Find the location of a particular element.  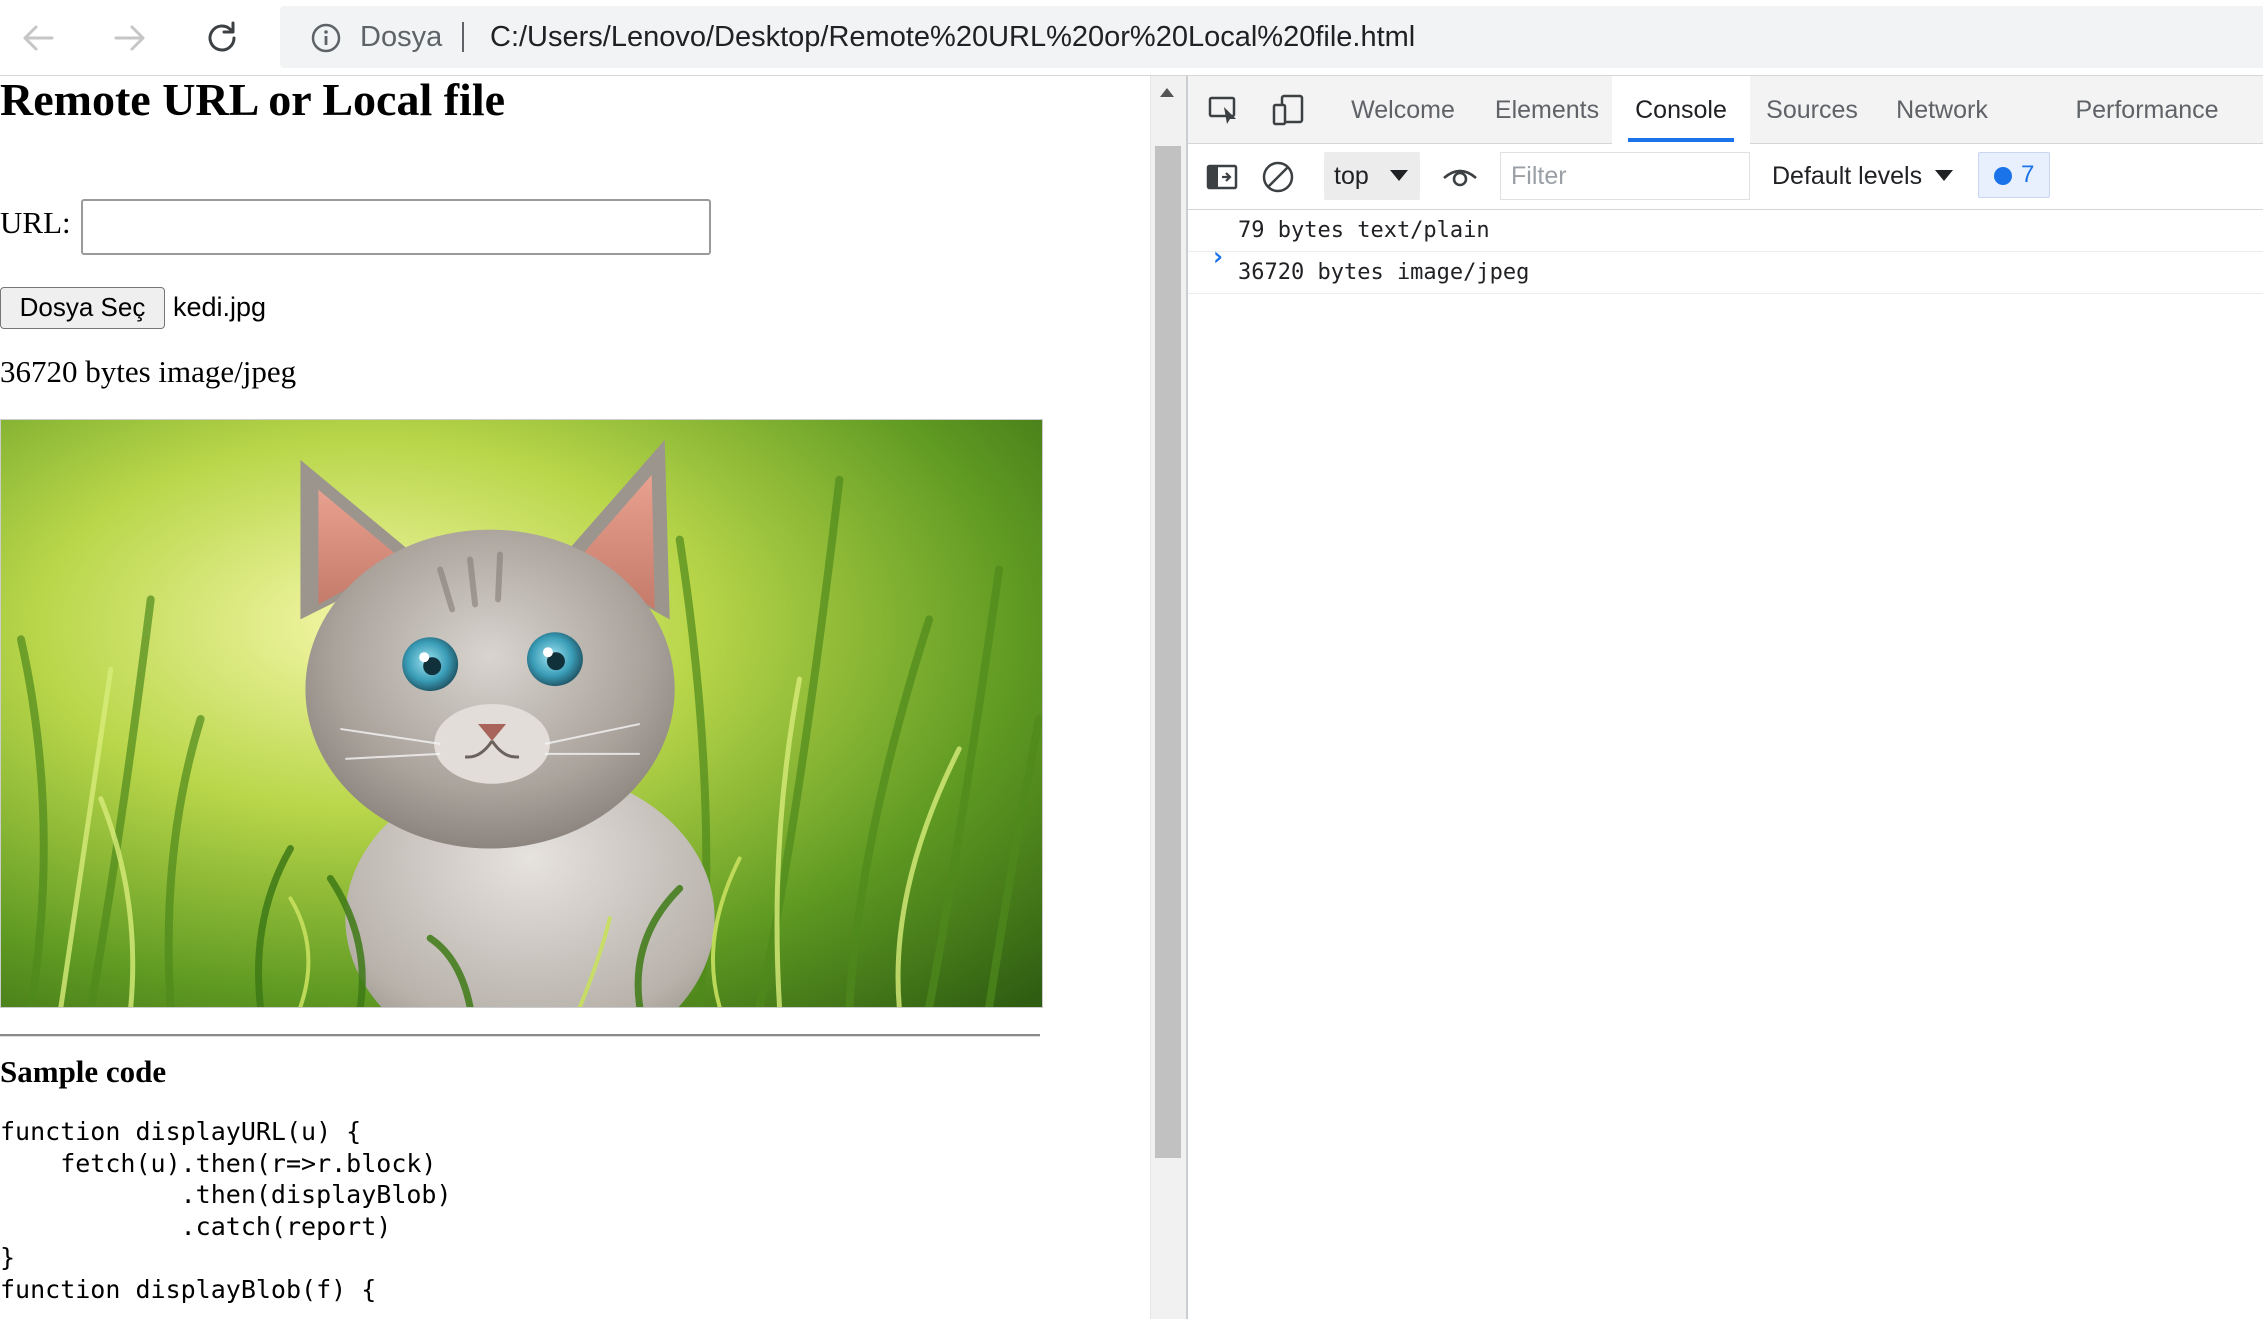

inspect-element-icon is located at coordinates (1222, 110).